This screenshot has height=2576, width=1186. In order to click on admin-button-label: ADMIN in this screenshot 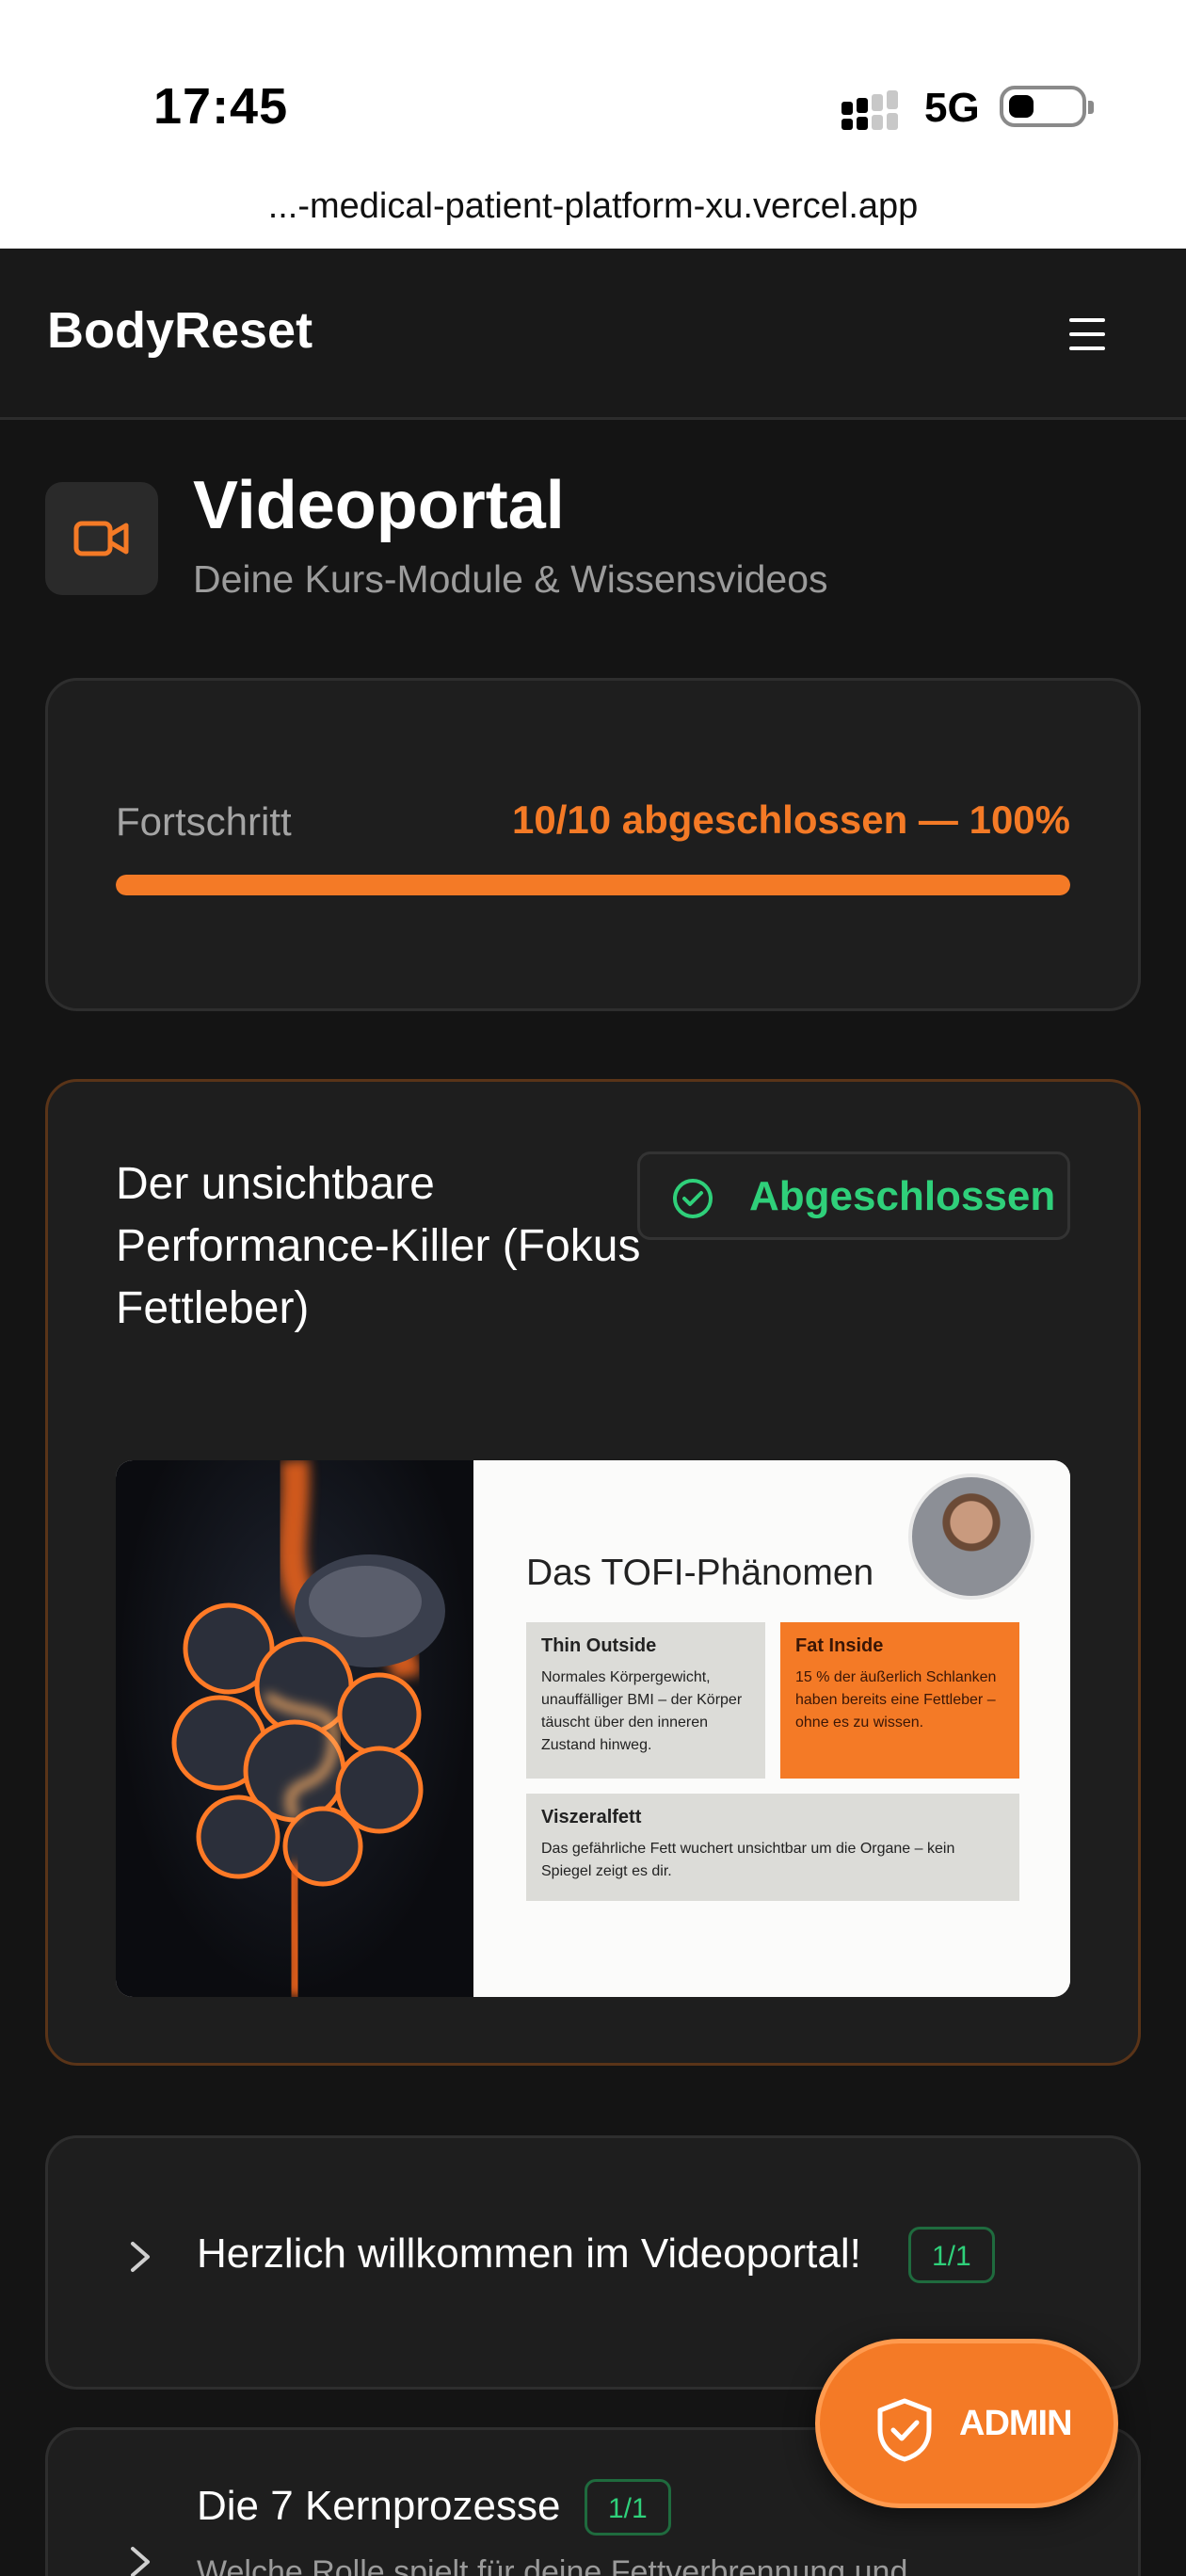, I will do `click(1016, 2423)`.